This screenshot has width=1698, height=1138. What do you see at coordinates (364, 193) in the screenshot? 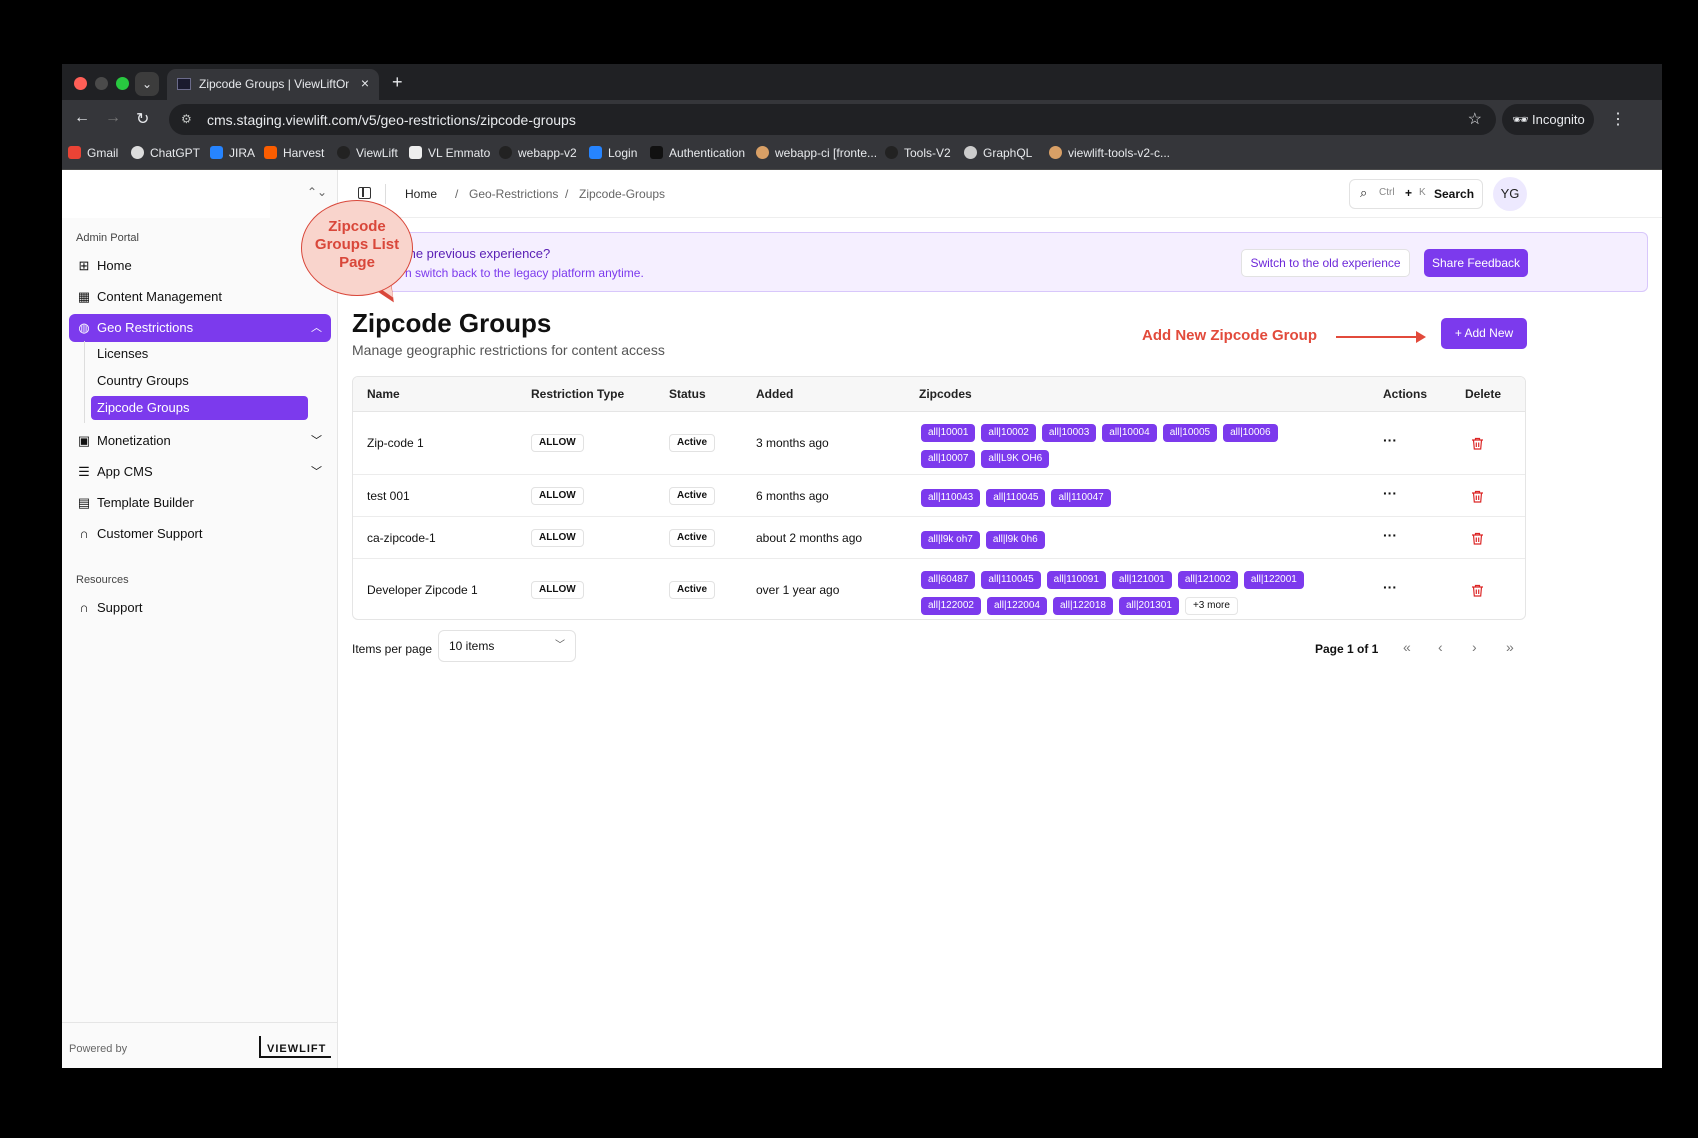
I see `toggle-sidebar-icon` at bounding box center [364, 193].